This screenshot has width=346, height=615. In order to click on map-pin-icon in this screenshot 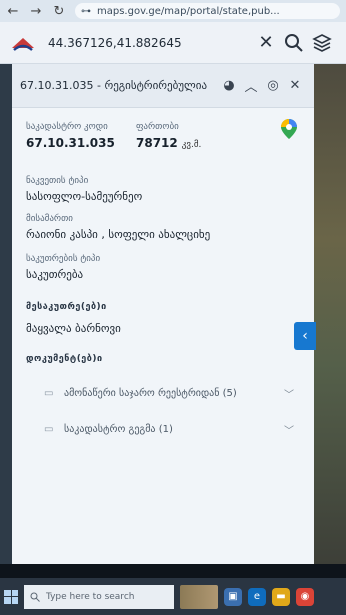, I will do `click(289, 129)`.